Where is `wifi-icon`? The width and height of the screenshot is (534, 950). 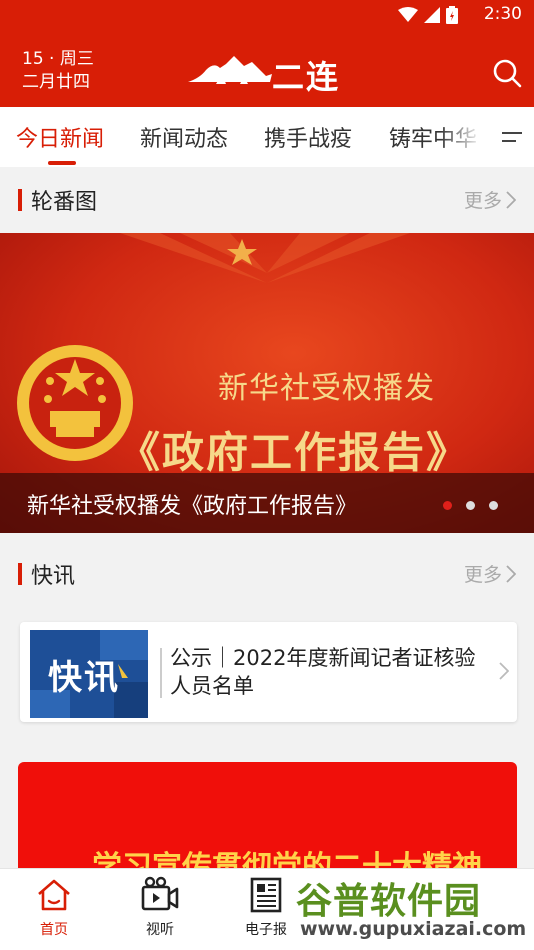 wifi-icon is located at coordinates (408, 14).